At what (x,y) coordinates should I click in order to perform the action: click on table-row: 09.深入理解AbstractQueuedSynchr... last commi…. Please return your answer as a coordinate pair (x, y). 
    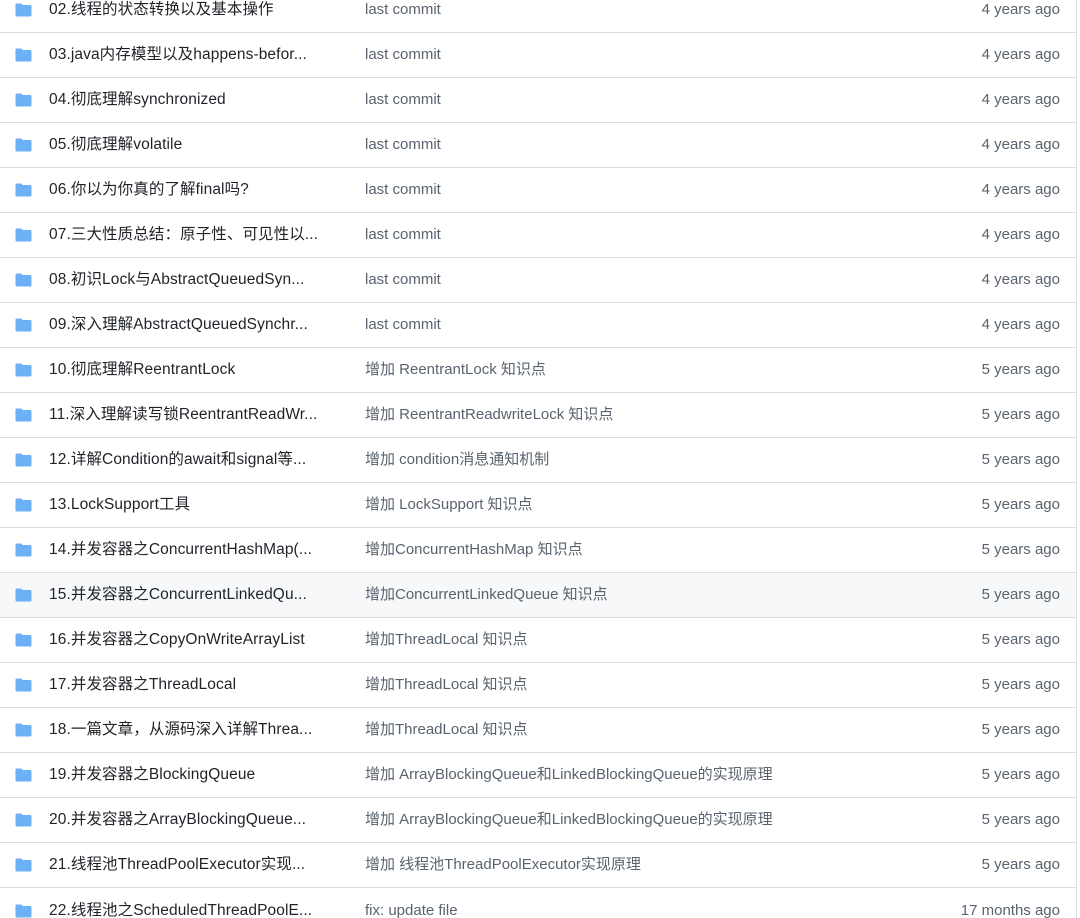
    Looking at the image, I should click on (538, 325).